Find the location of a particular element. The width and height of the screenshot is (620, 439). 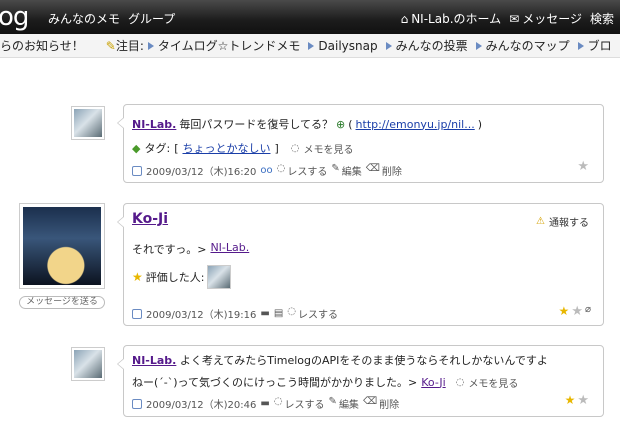

reply-to-link: Ko-Ji is located at coordinates (433, 382).